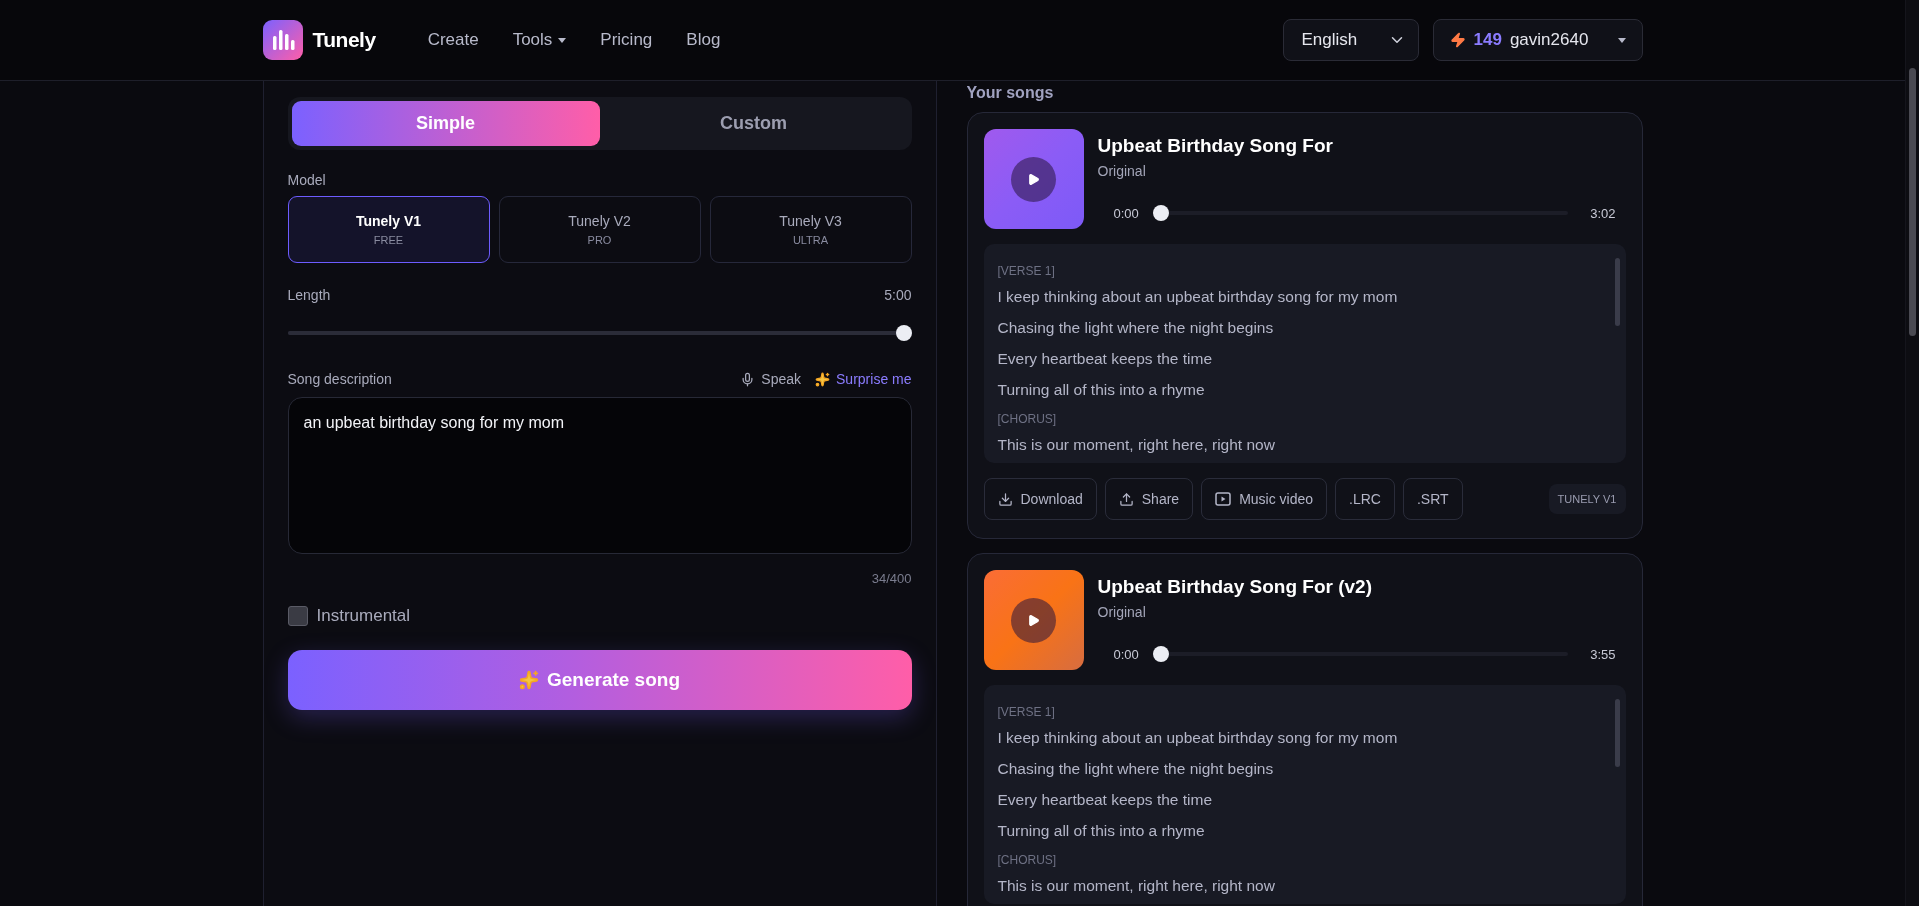  I want to click on caret-icon, so click(1621, 40).